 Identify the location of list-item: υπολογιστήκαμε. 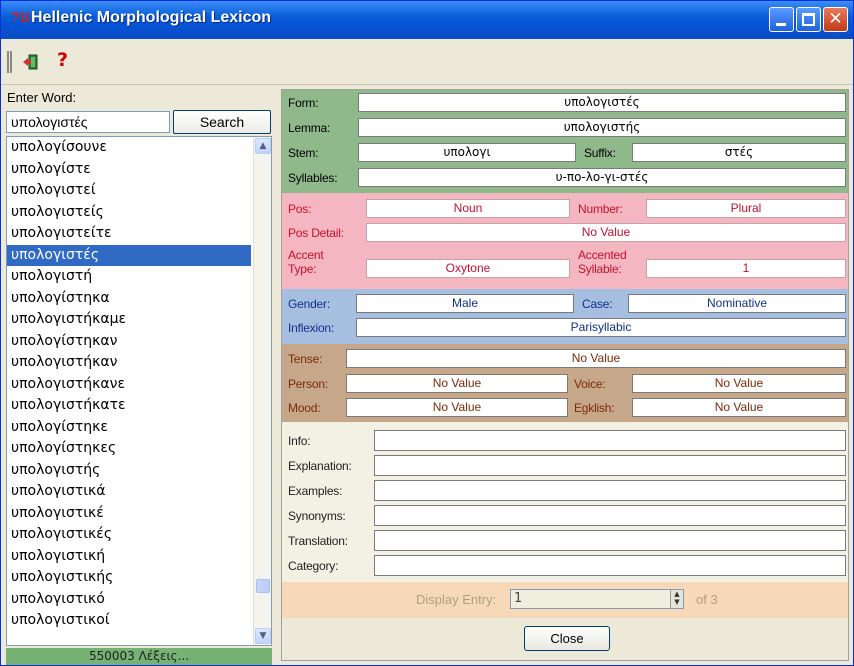
(129, 320).